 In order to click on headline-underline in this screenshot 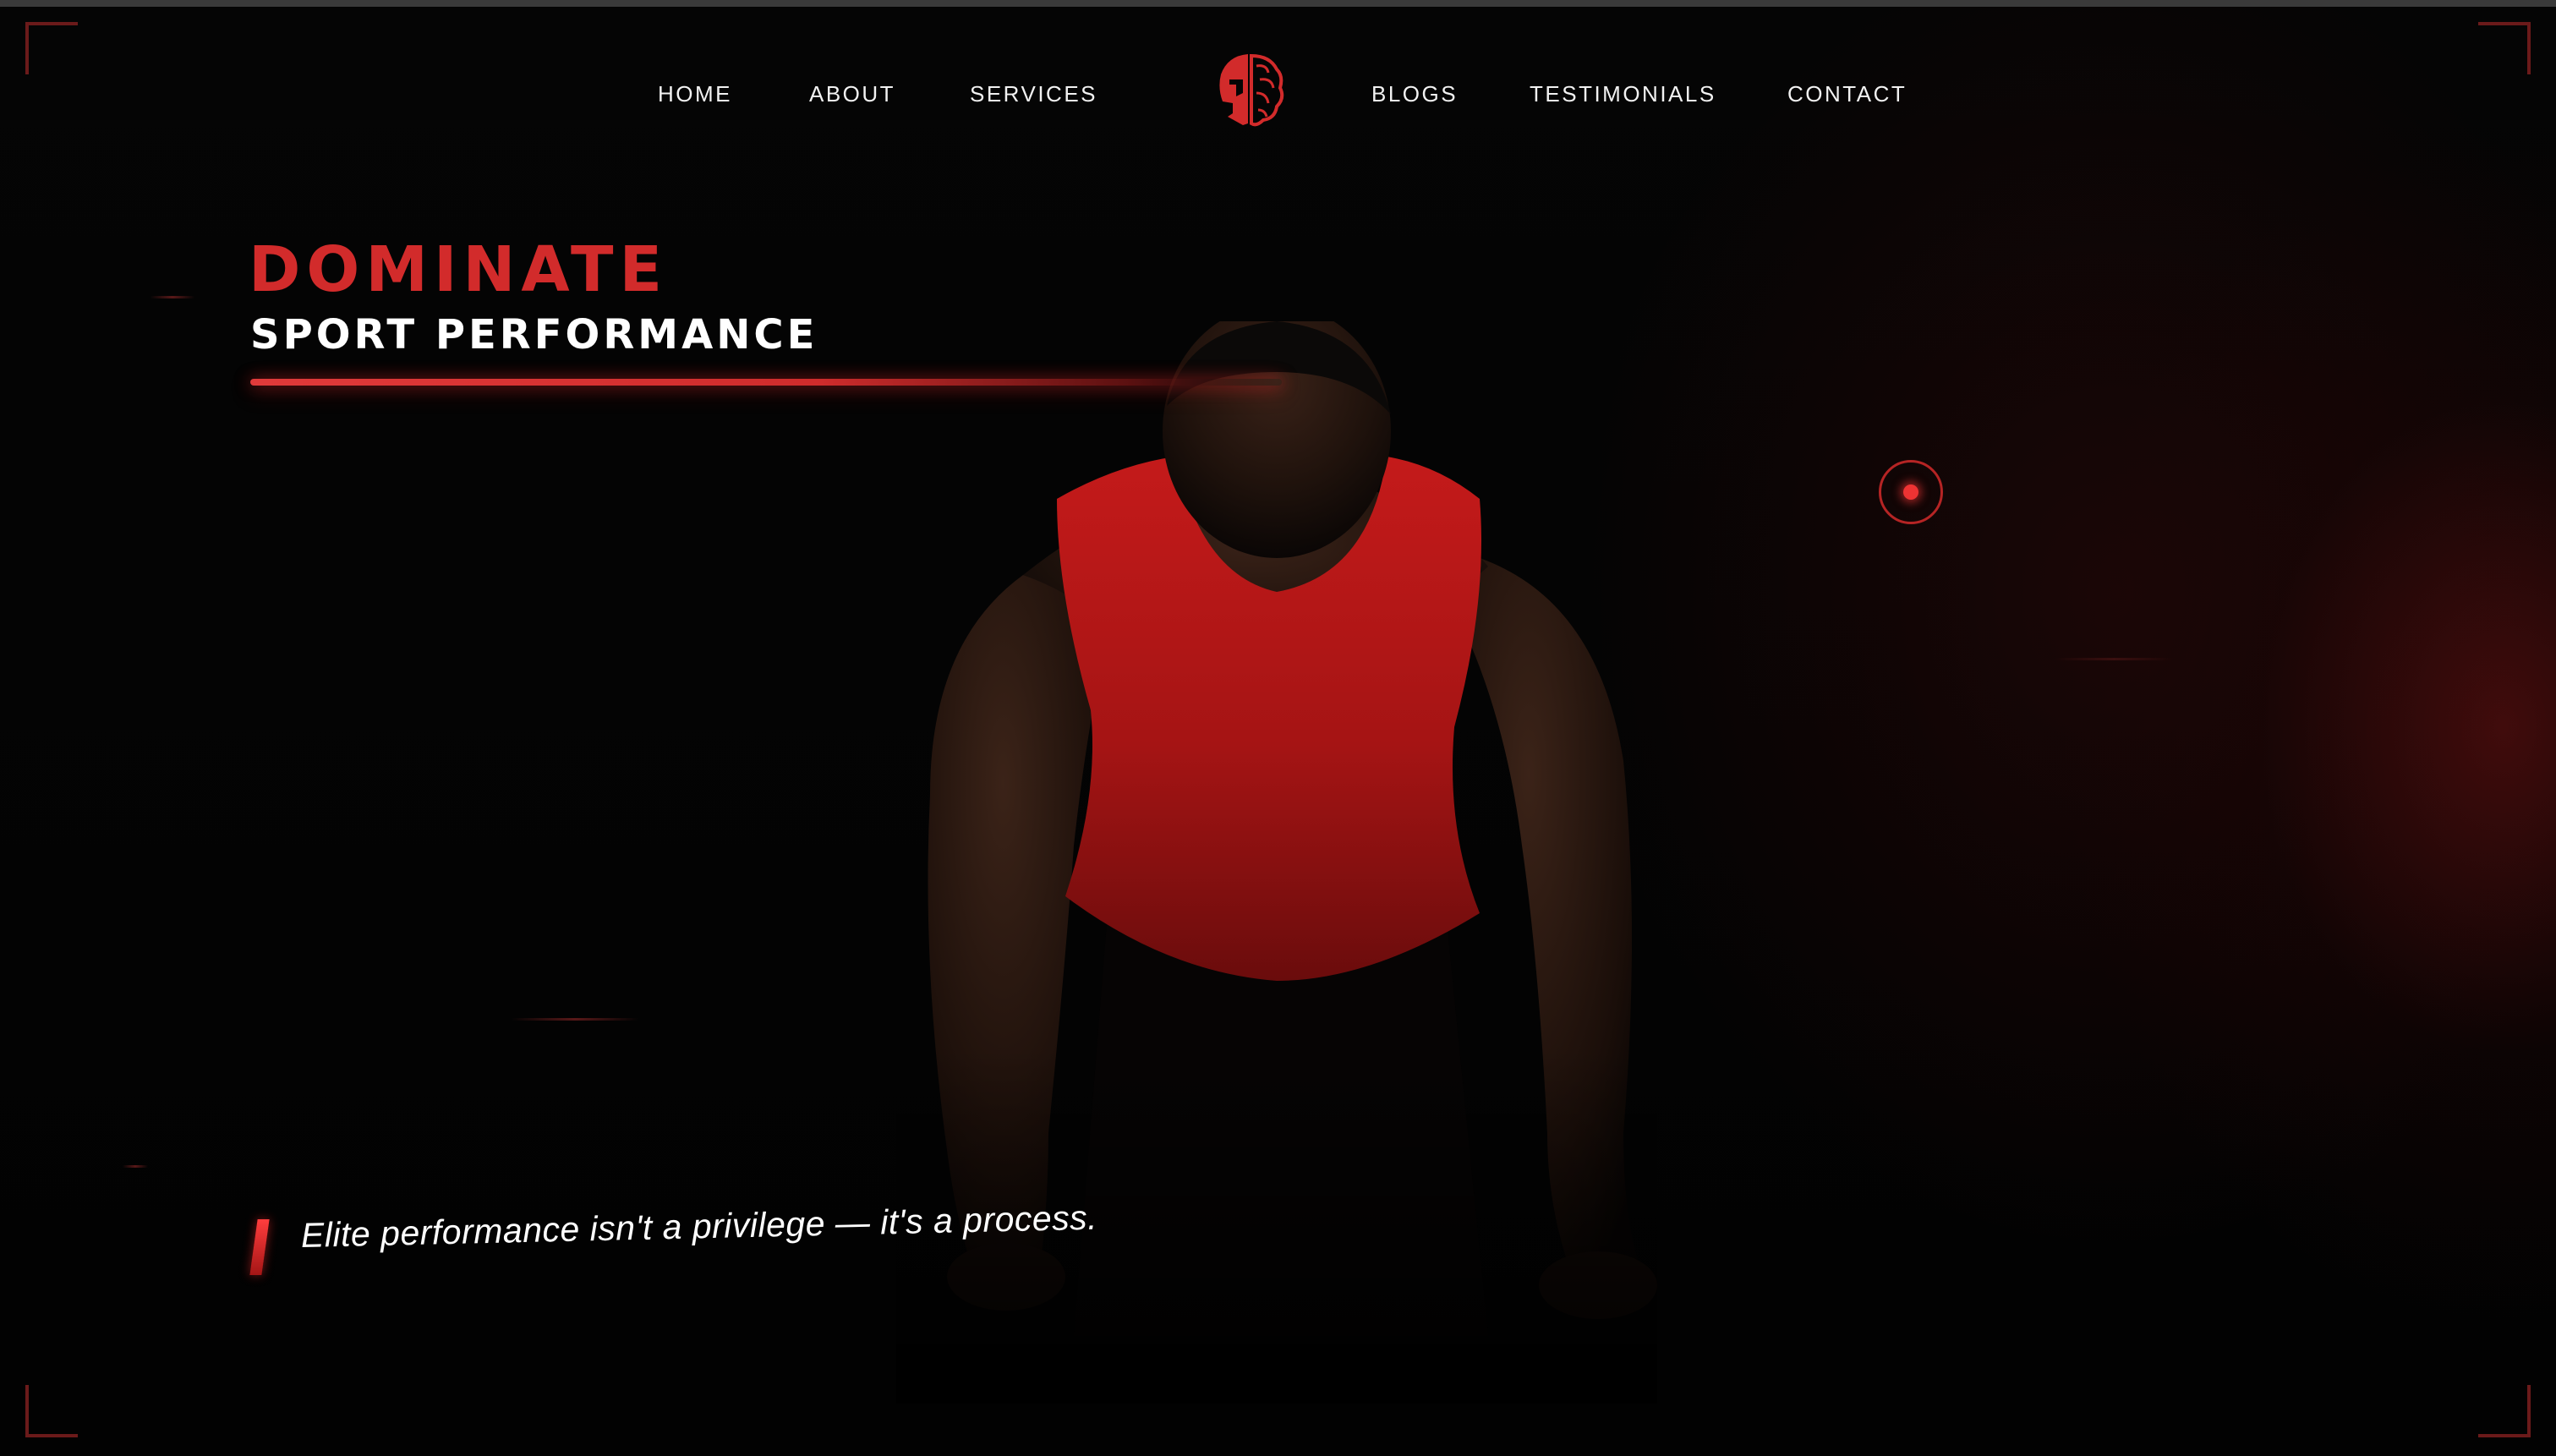, I will do `click(766, 382)`.